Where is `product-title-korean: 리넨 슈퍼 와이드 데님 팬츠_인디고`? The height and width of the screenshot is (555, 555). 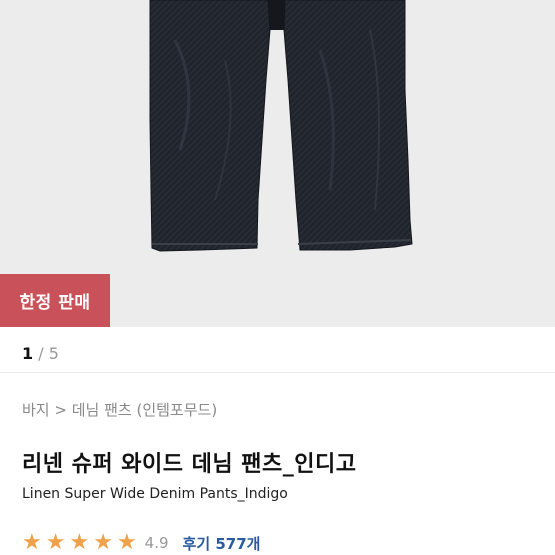
product-title-korean: 리넨 슈퍼 와이드 데님 팬츠_인디고 is located at coordinates (189, 464).